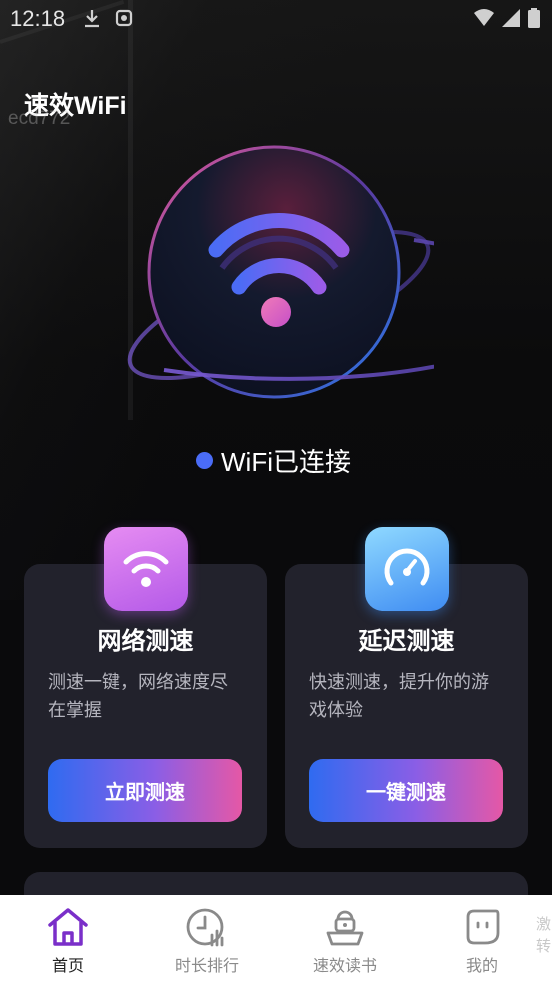 This screenshot has width=552, height=983. What do you see at coordinates (276, 19) in the screenshot?
I see `status-bar: 12:18` at bounding box center [276, 19].